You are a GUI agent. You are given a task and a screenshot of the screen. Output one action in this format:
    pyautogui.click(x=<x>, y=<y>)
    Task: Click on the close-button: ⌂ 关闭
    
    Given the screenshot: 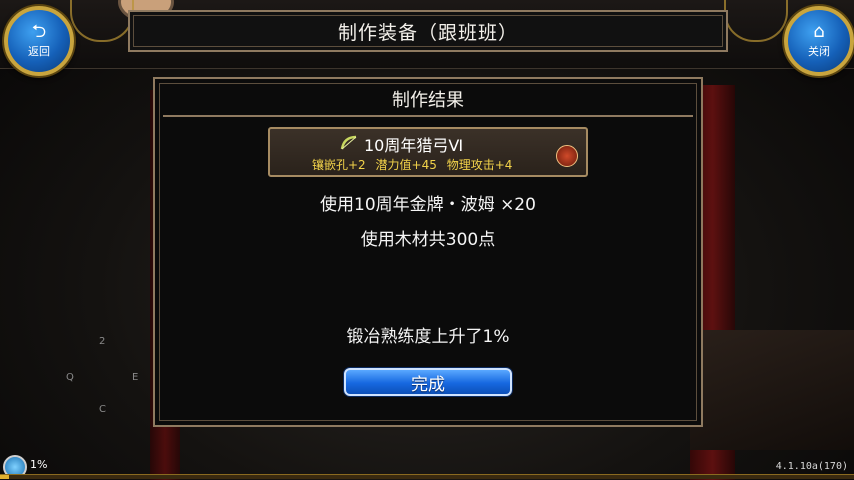 What is the action you would take?
    pyautogui.click(x=819, y=41)
    